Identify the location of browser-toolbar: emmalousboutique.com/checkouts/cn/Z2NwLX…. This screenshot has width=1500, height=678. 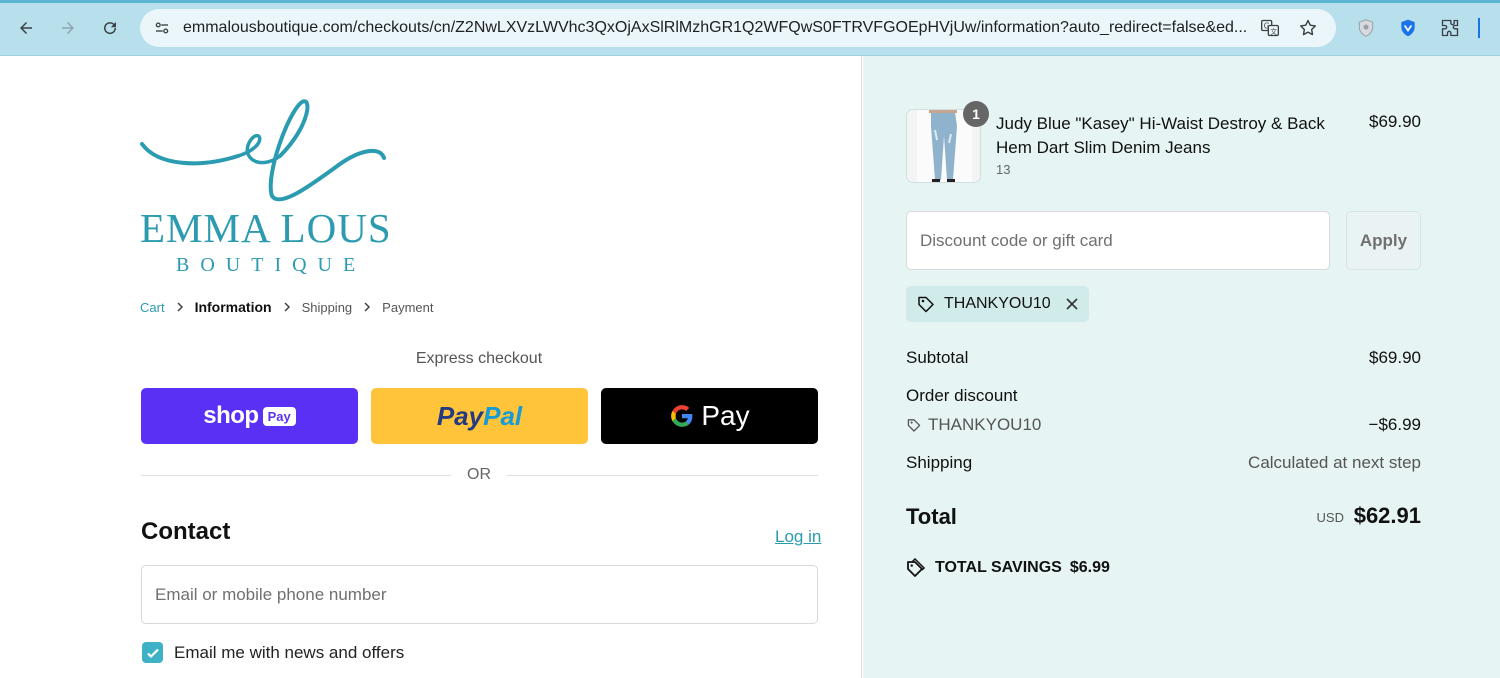
(750, 28).